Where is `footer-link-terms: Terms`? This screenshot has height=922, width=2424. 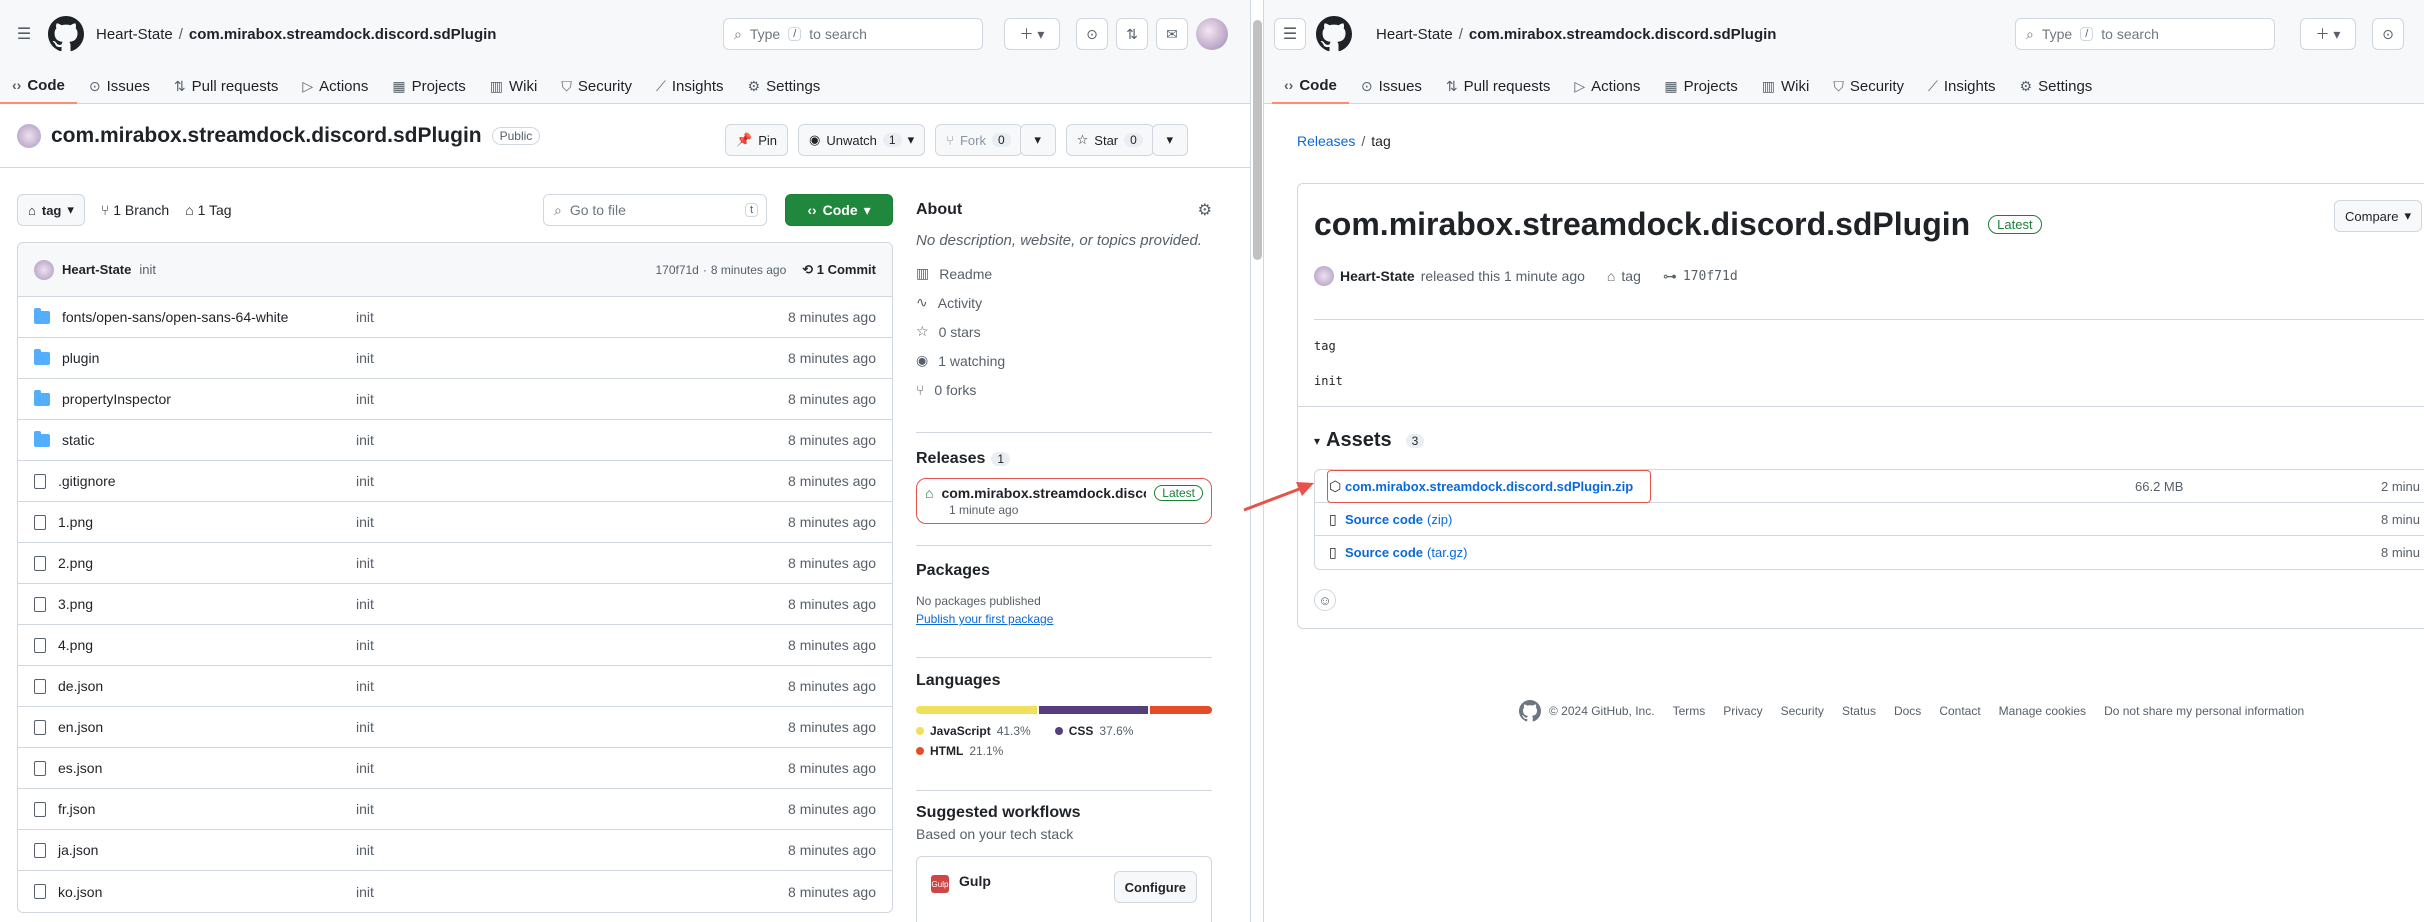
footer-link-terms: Terms is located at coordinates (1689, 711).